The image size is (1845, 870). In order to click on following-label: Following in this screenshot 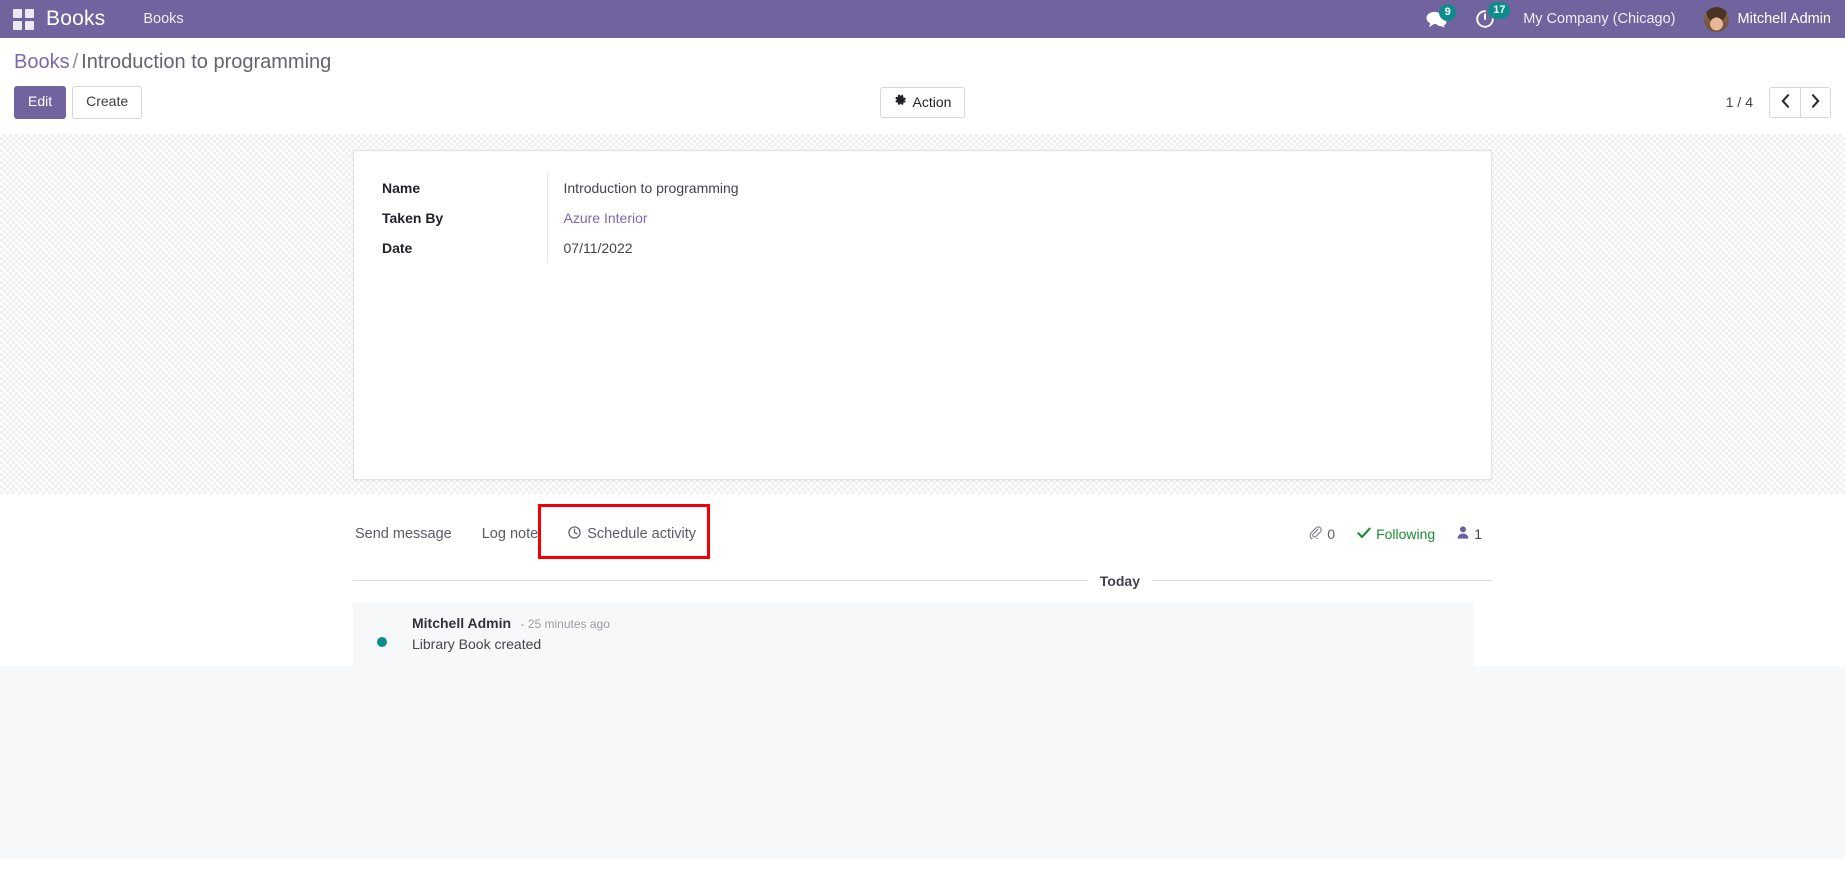, I will do `click(1406, 534)`.